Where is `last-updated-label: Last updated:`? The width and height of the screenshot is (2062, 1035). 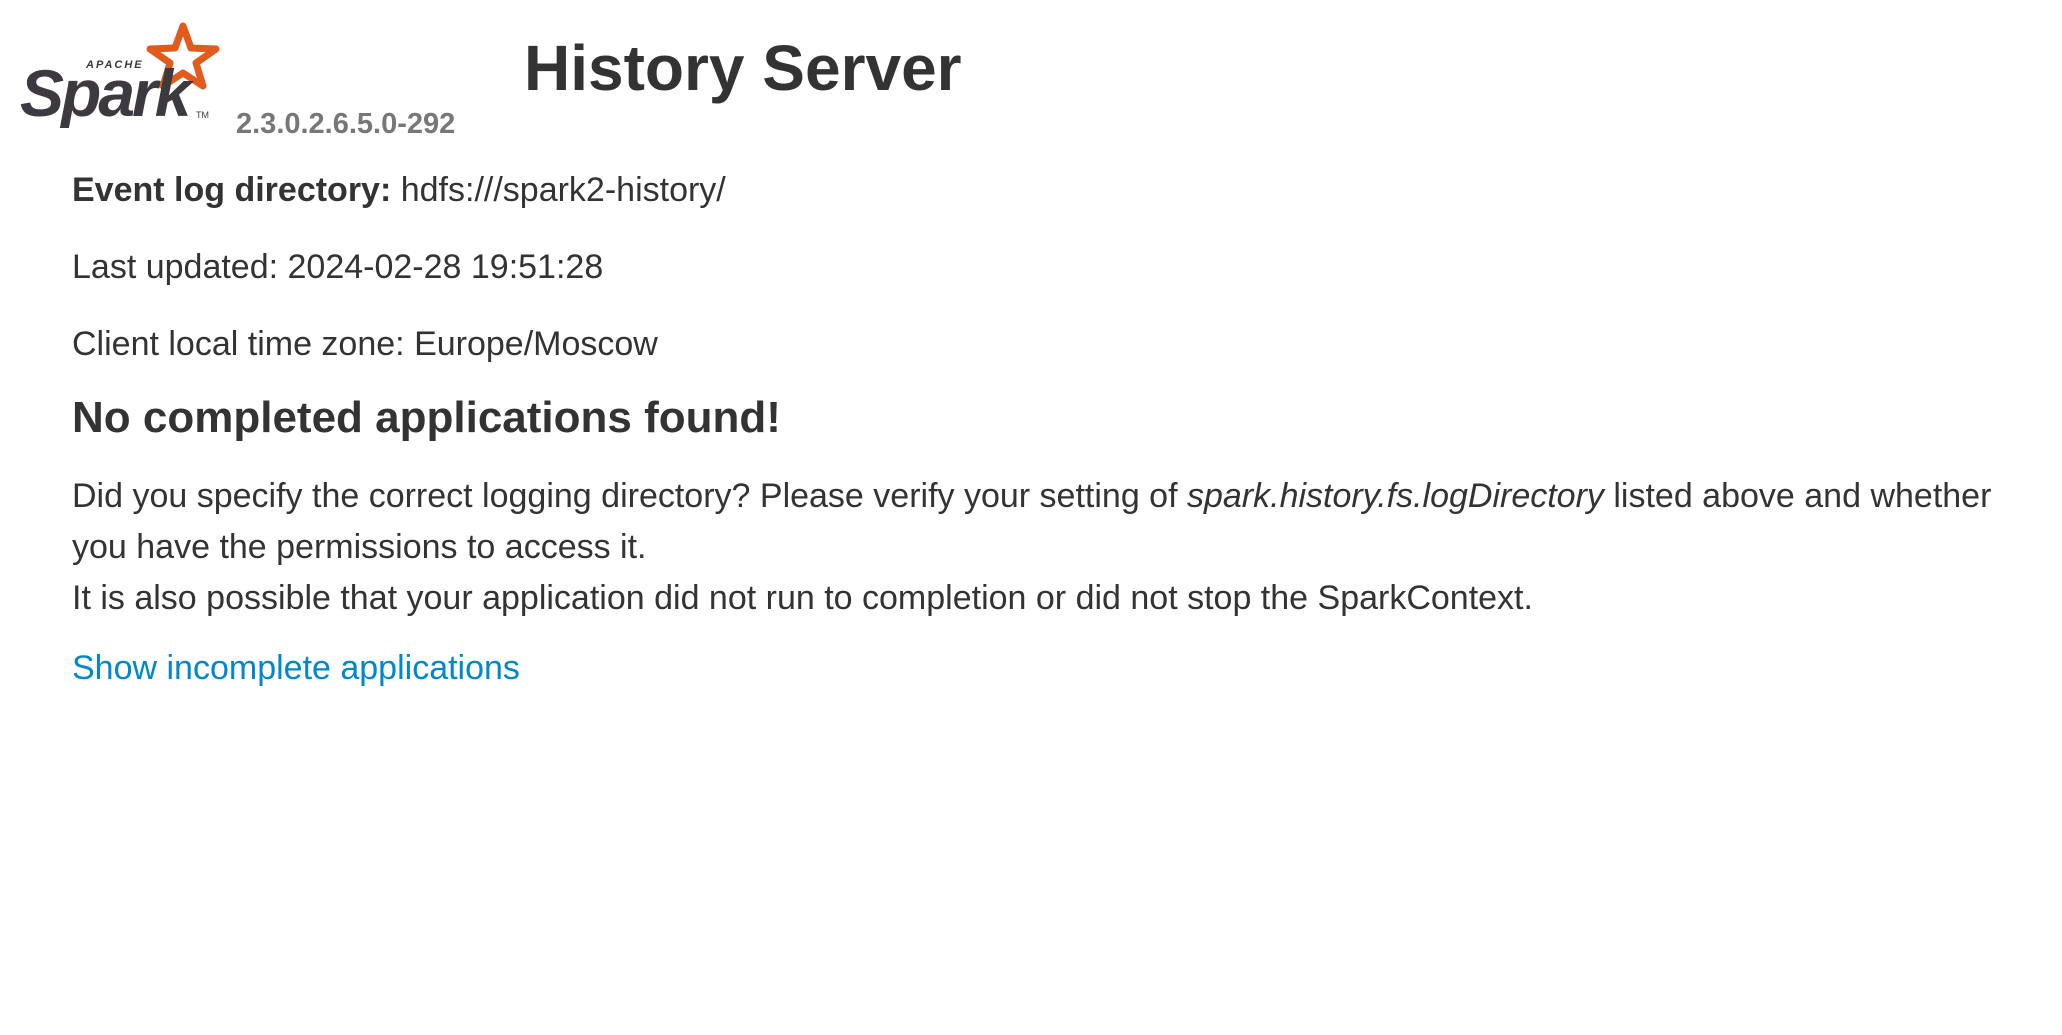
last-updated-label: Last updated: is located at coordinates (175, 267).